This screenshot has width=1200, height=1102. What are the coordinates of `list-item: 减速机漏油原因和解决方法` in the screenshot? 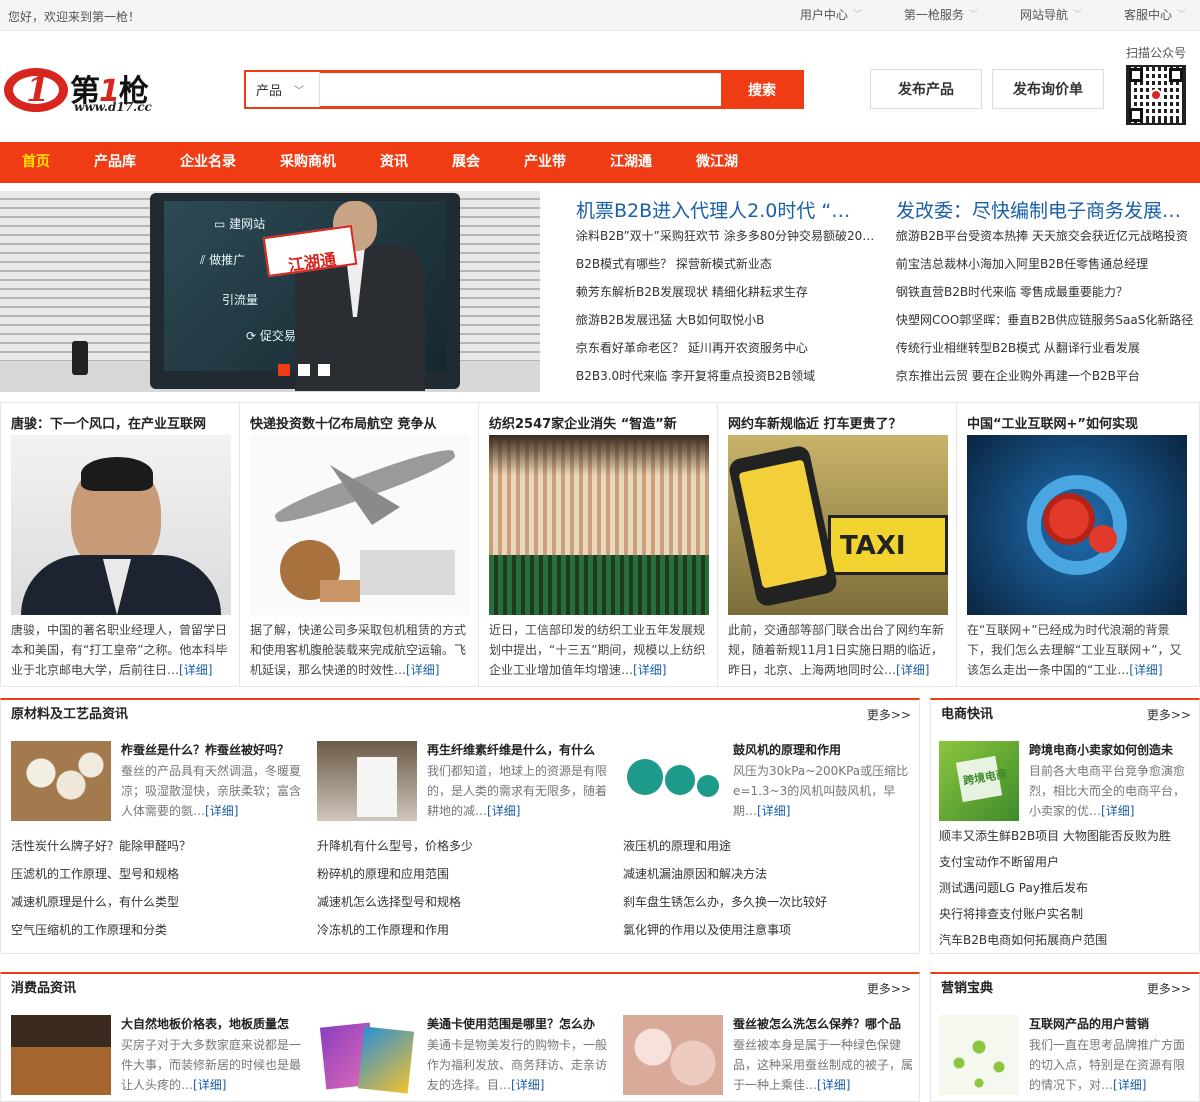 It's located at (695, 874).